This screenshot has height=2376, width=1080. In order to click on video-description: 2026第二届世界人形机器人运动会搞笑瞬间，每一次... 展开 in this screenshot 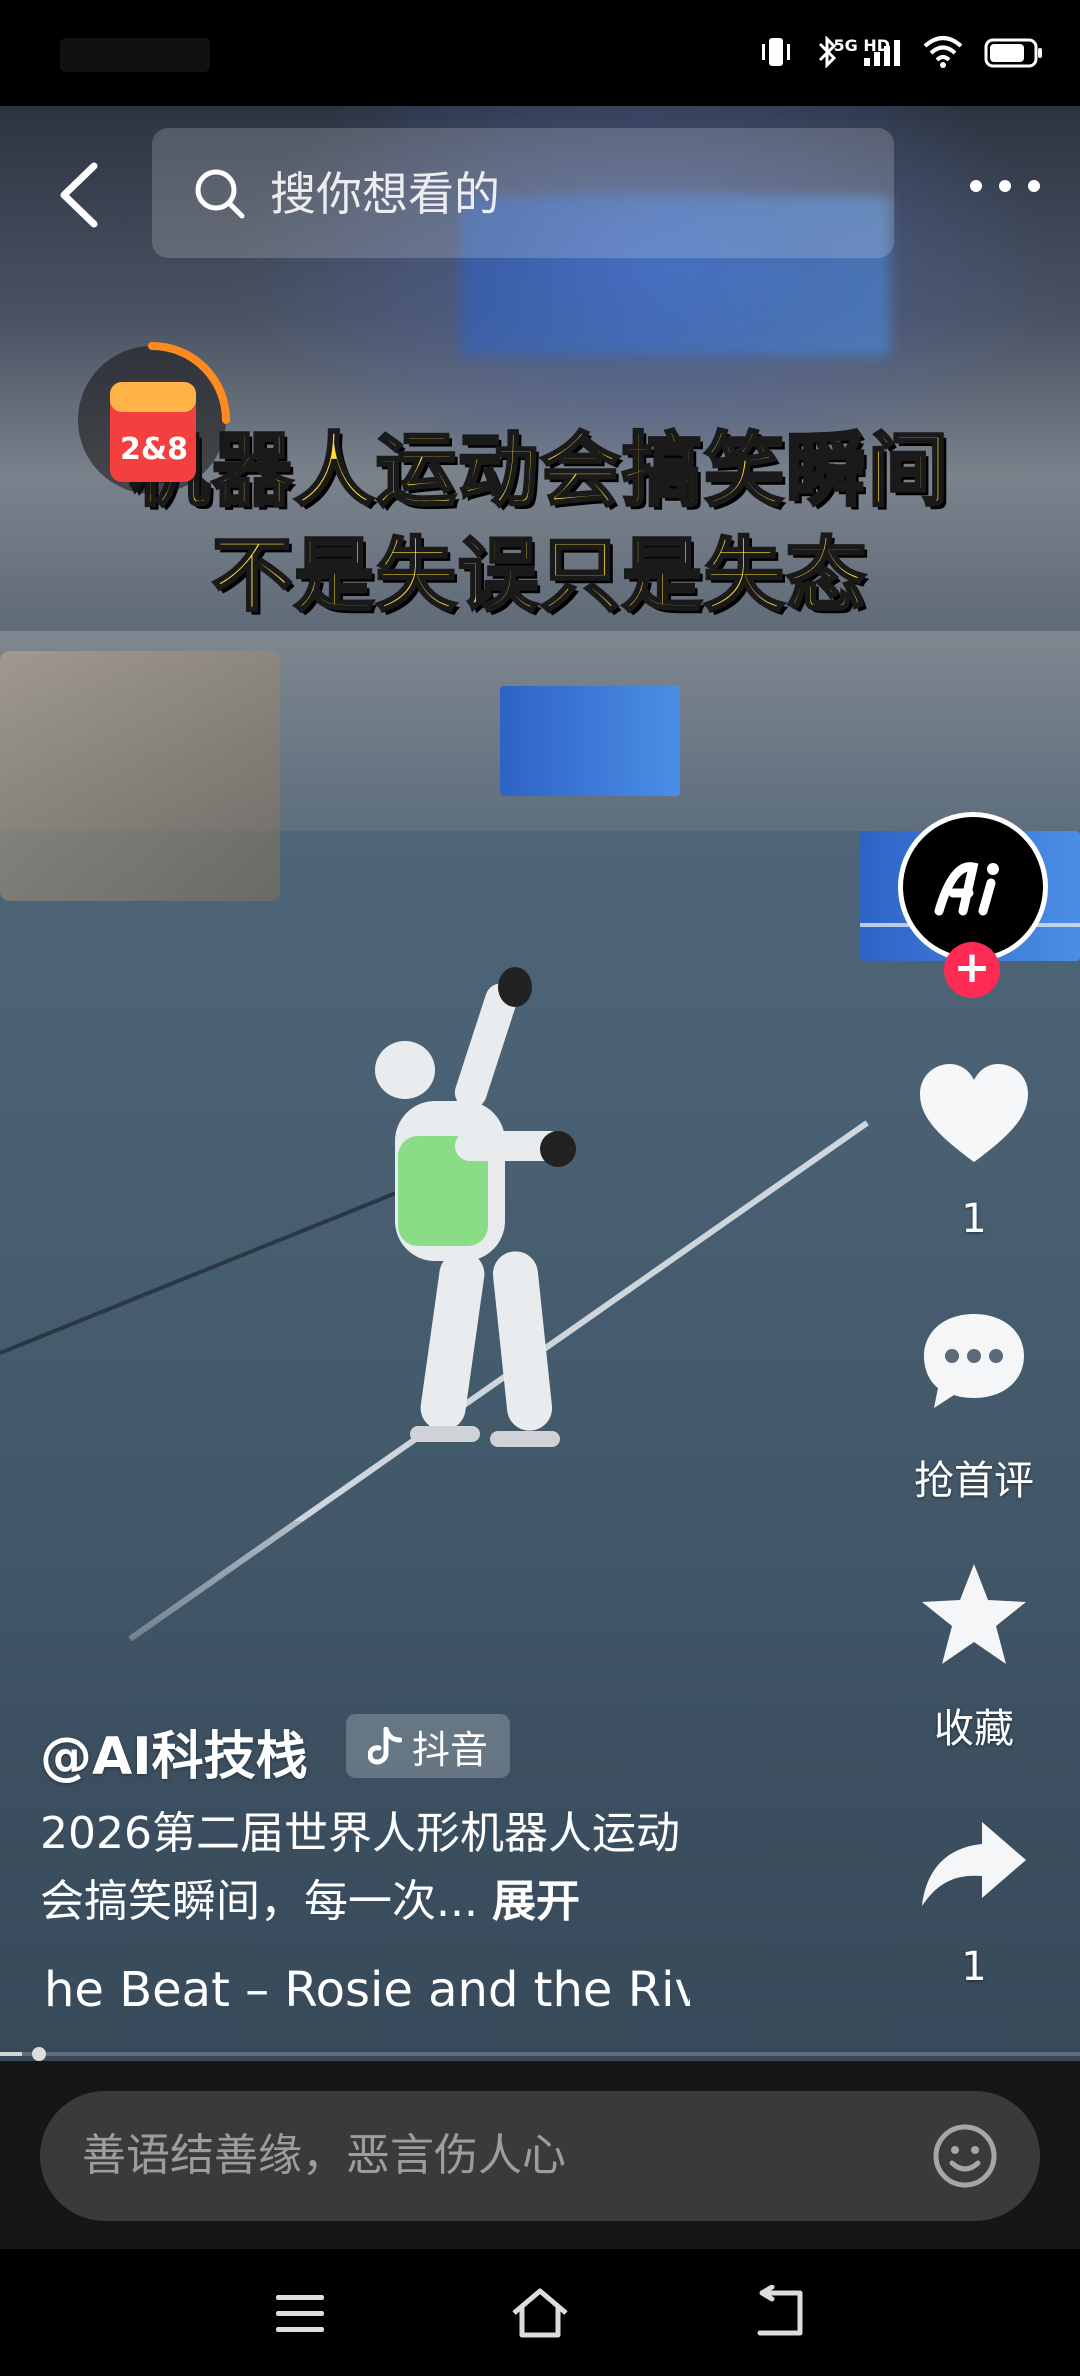, I will do `click(380, 1868)`.